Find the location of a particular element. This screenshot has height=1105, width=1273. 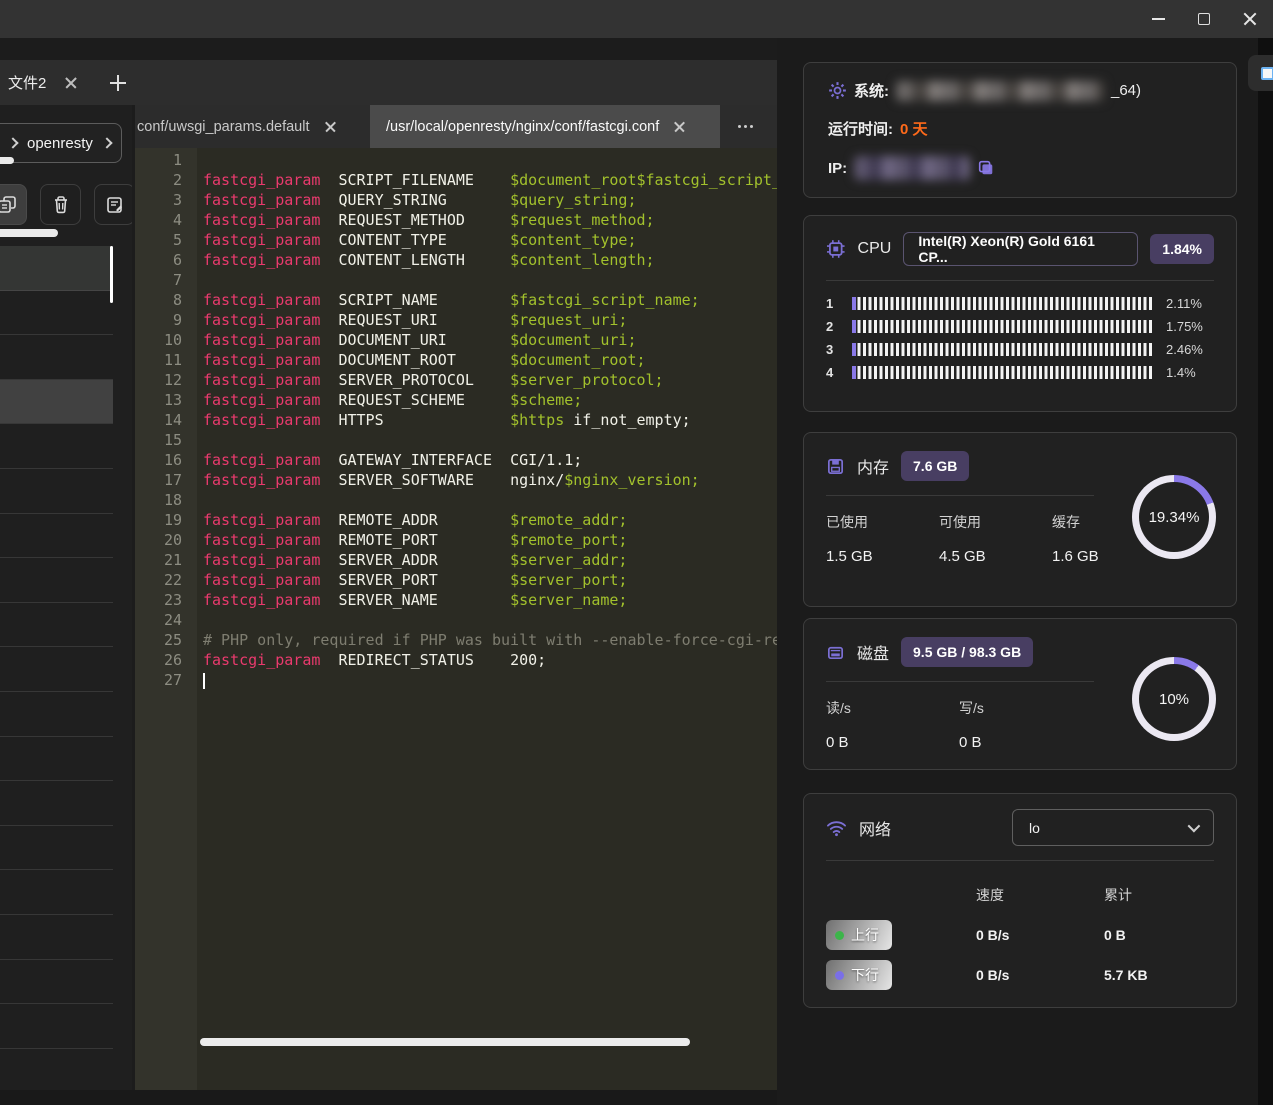

stat-value: 0 B is located at coordinates (837, 742).